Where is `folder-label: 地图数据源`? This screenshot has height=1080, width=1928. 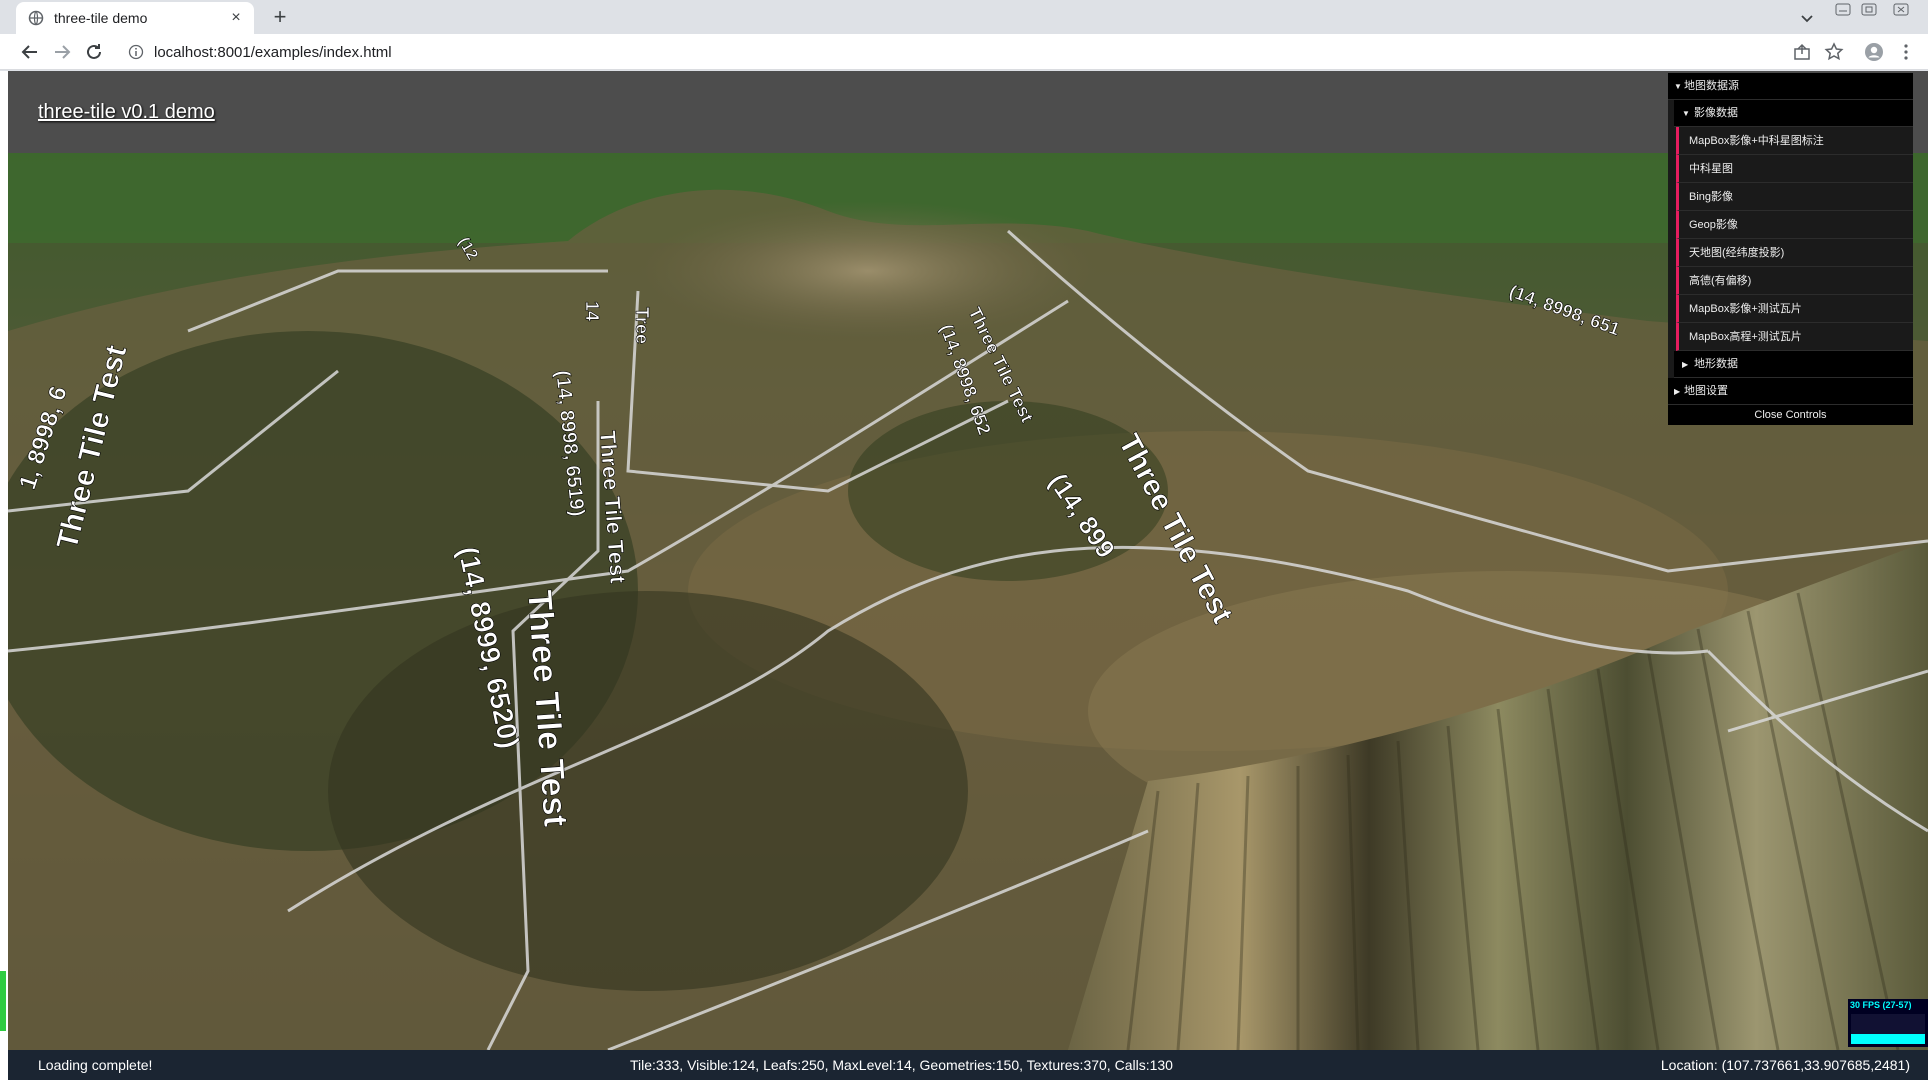
folder-label: 地图数据源 is located at coordinates (1711, 86).